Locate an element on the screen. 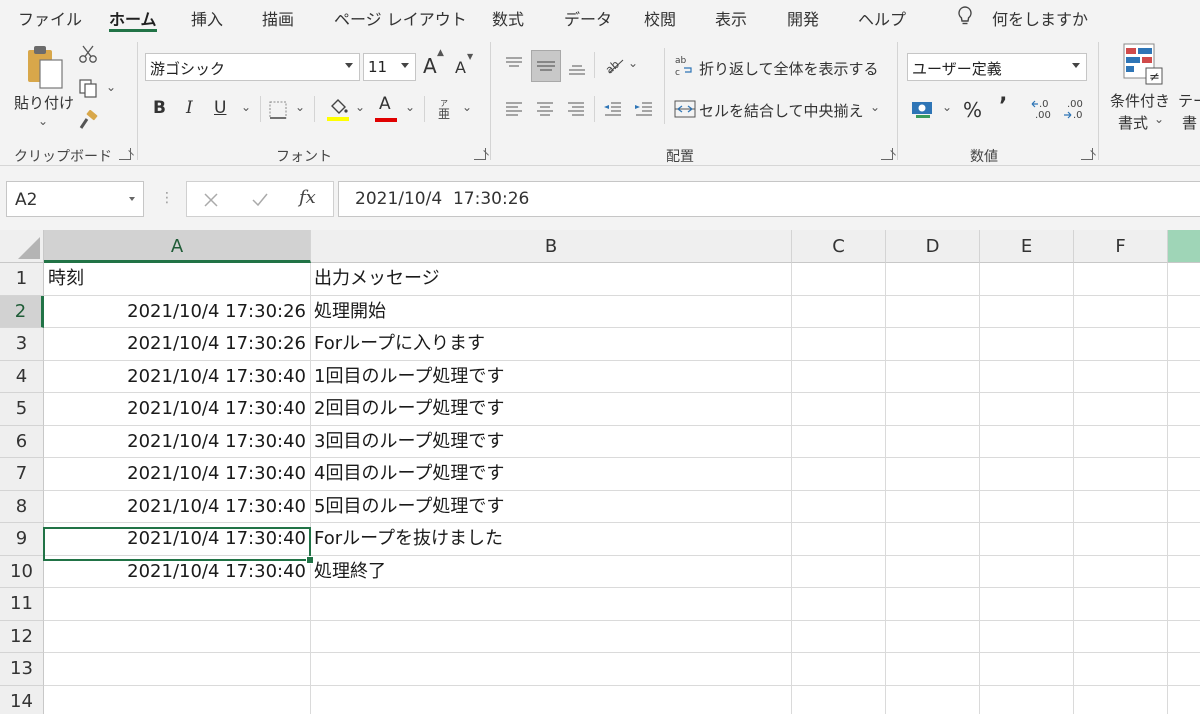 The image size is (1200, 714). paste-button-label: 貼り付け is located at coordinates (44, 102).